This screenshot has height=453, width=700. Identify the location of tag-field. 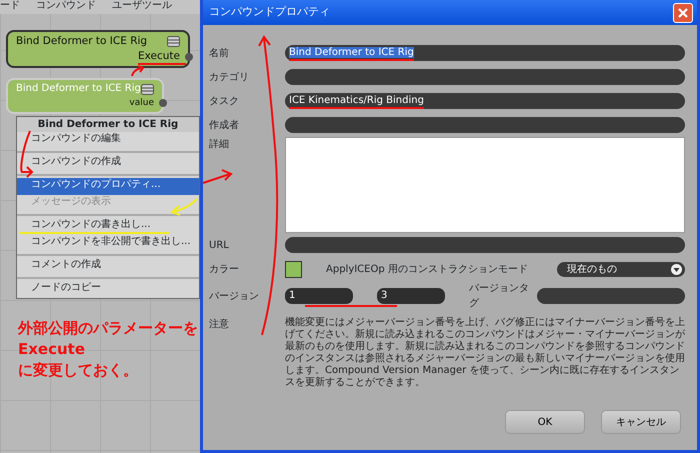
(611, 296).